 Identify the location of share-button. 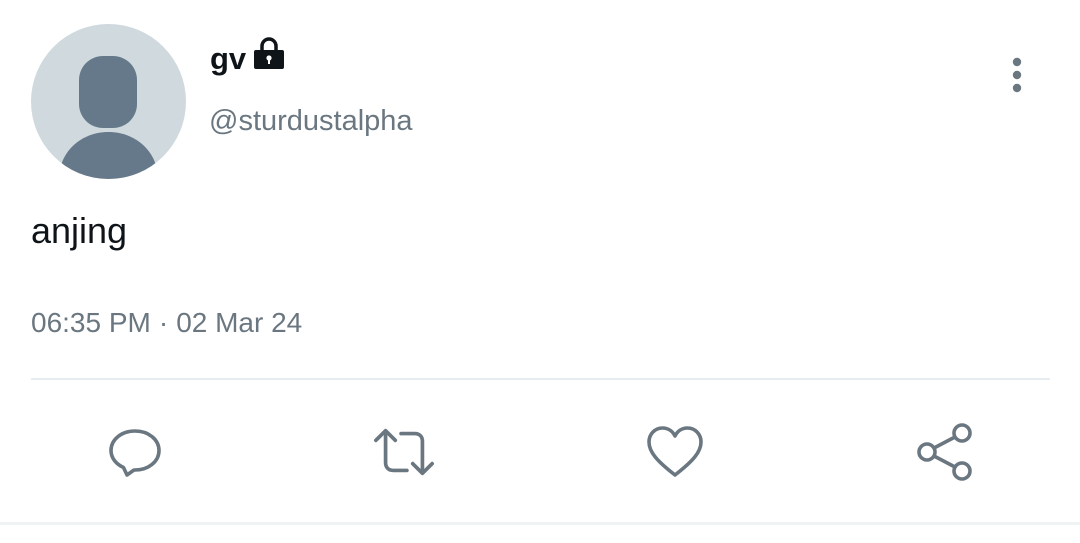
(945, 452).